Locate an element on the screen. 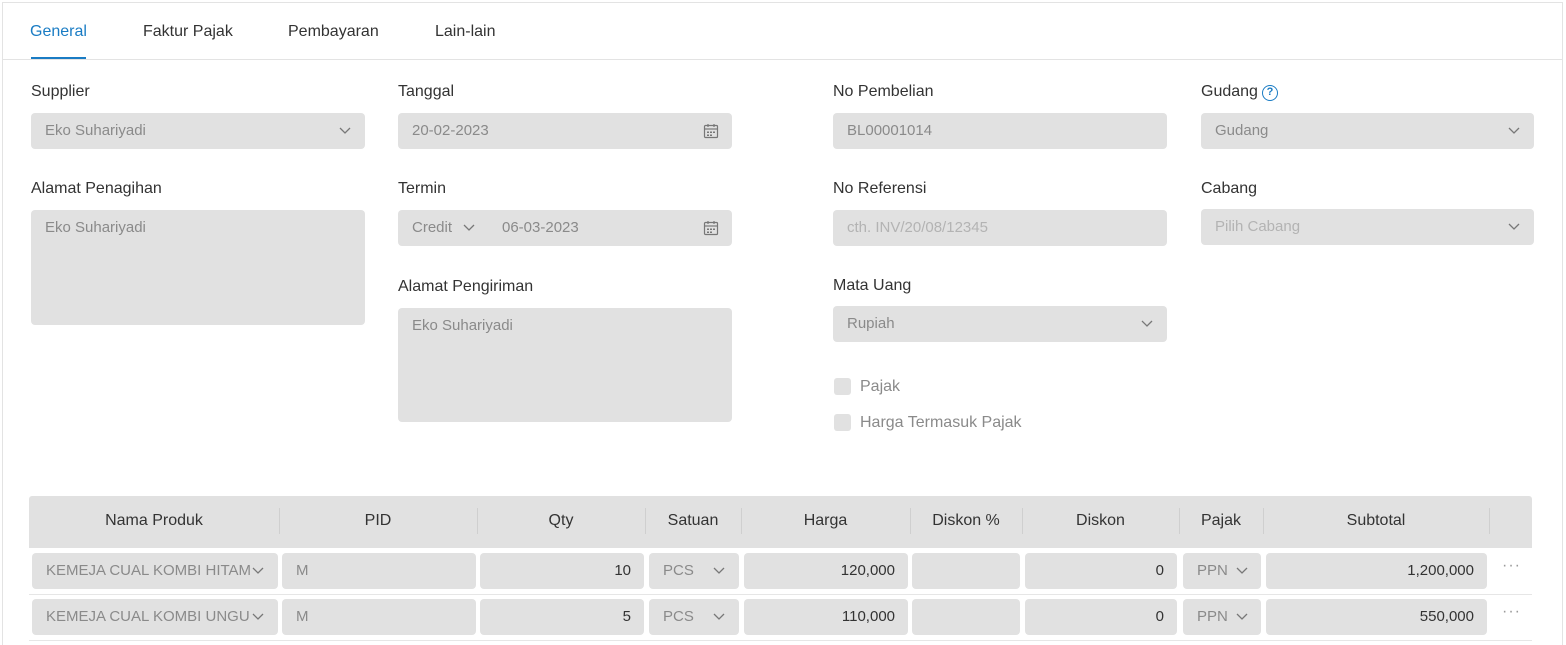  mata-uang-value: Rupiah is located at coordinates (871, 323).